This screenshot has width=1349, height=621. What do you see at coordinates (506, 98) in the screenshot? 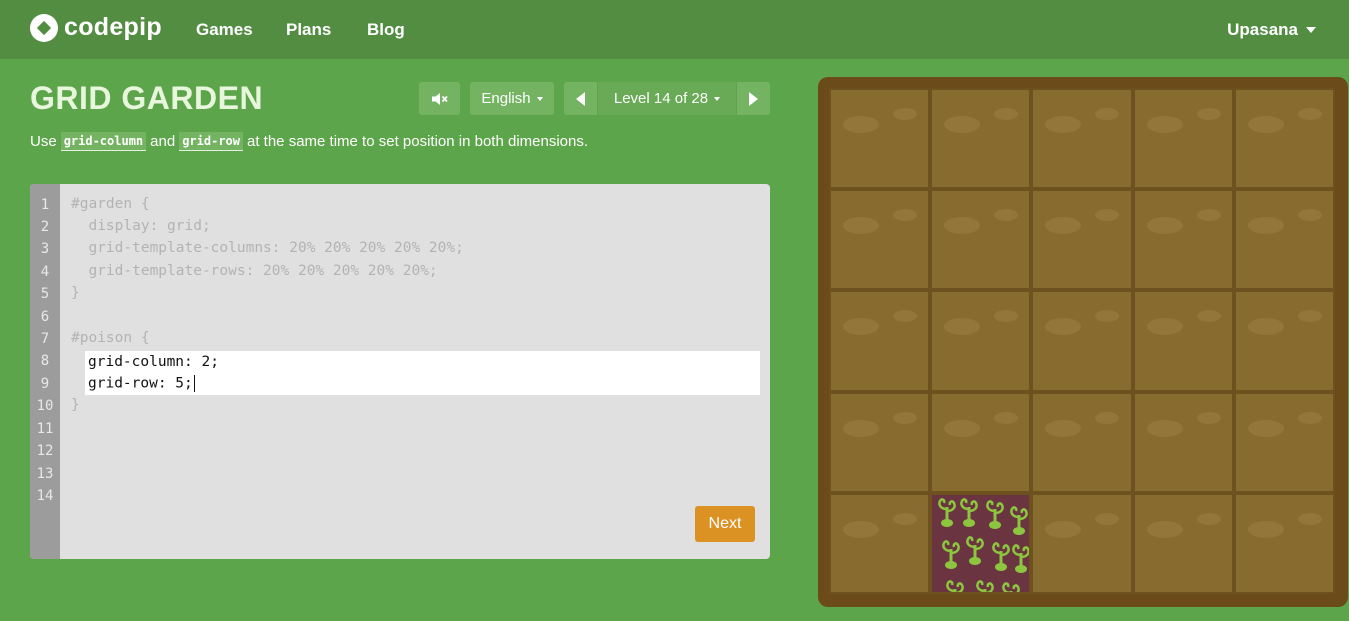
I see `language-label: English` at bounding box center [506, 98].